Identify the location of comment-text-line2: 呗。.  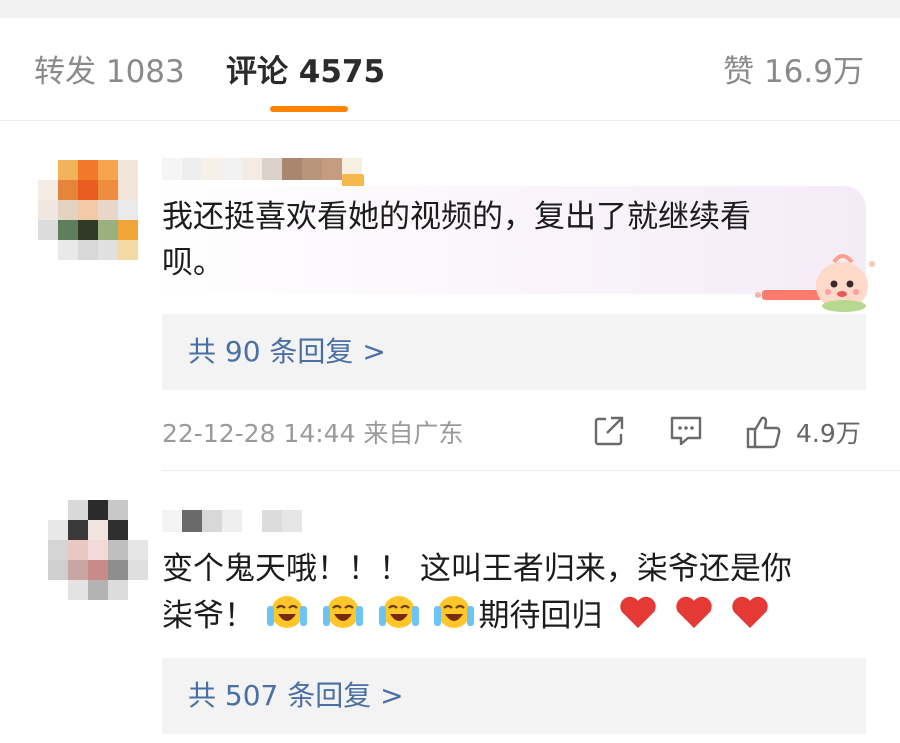
(193, 263).